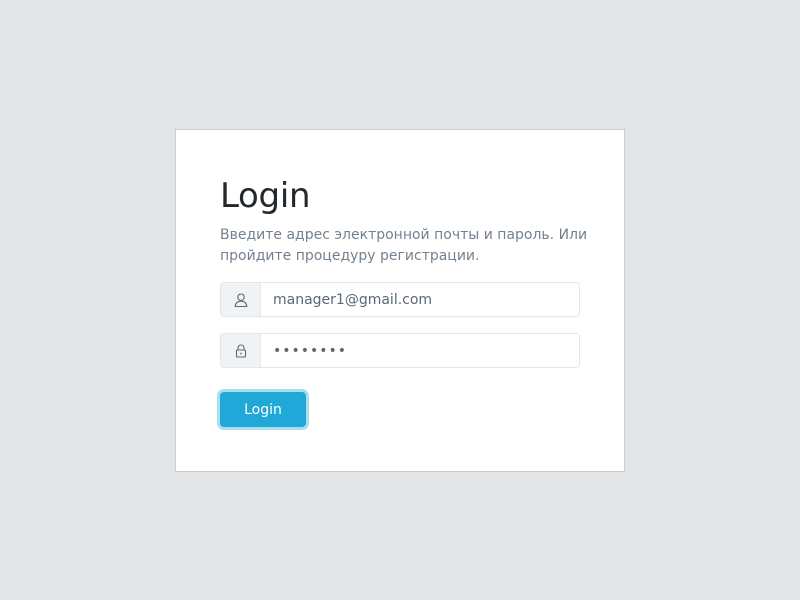  I want to click on email-field, so click(420, 299).